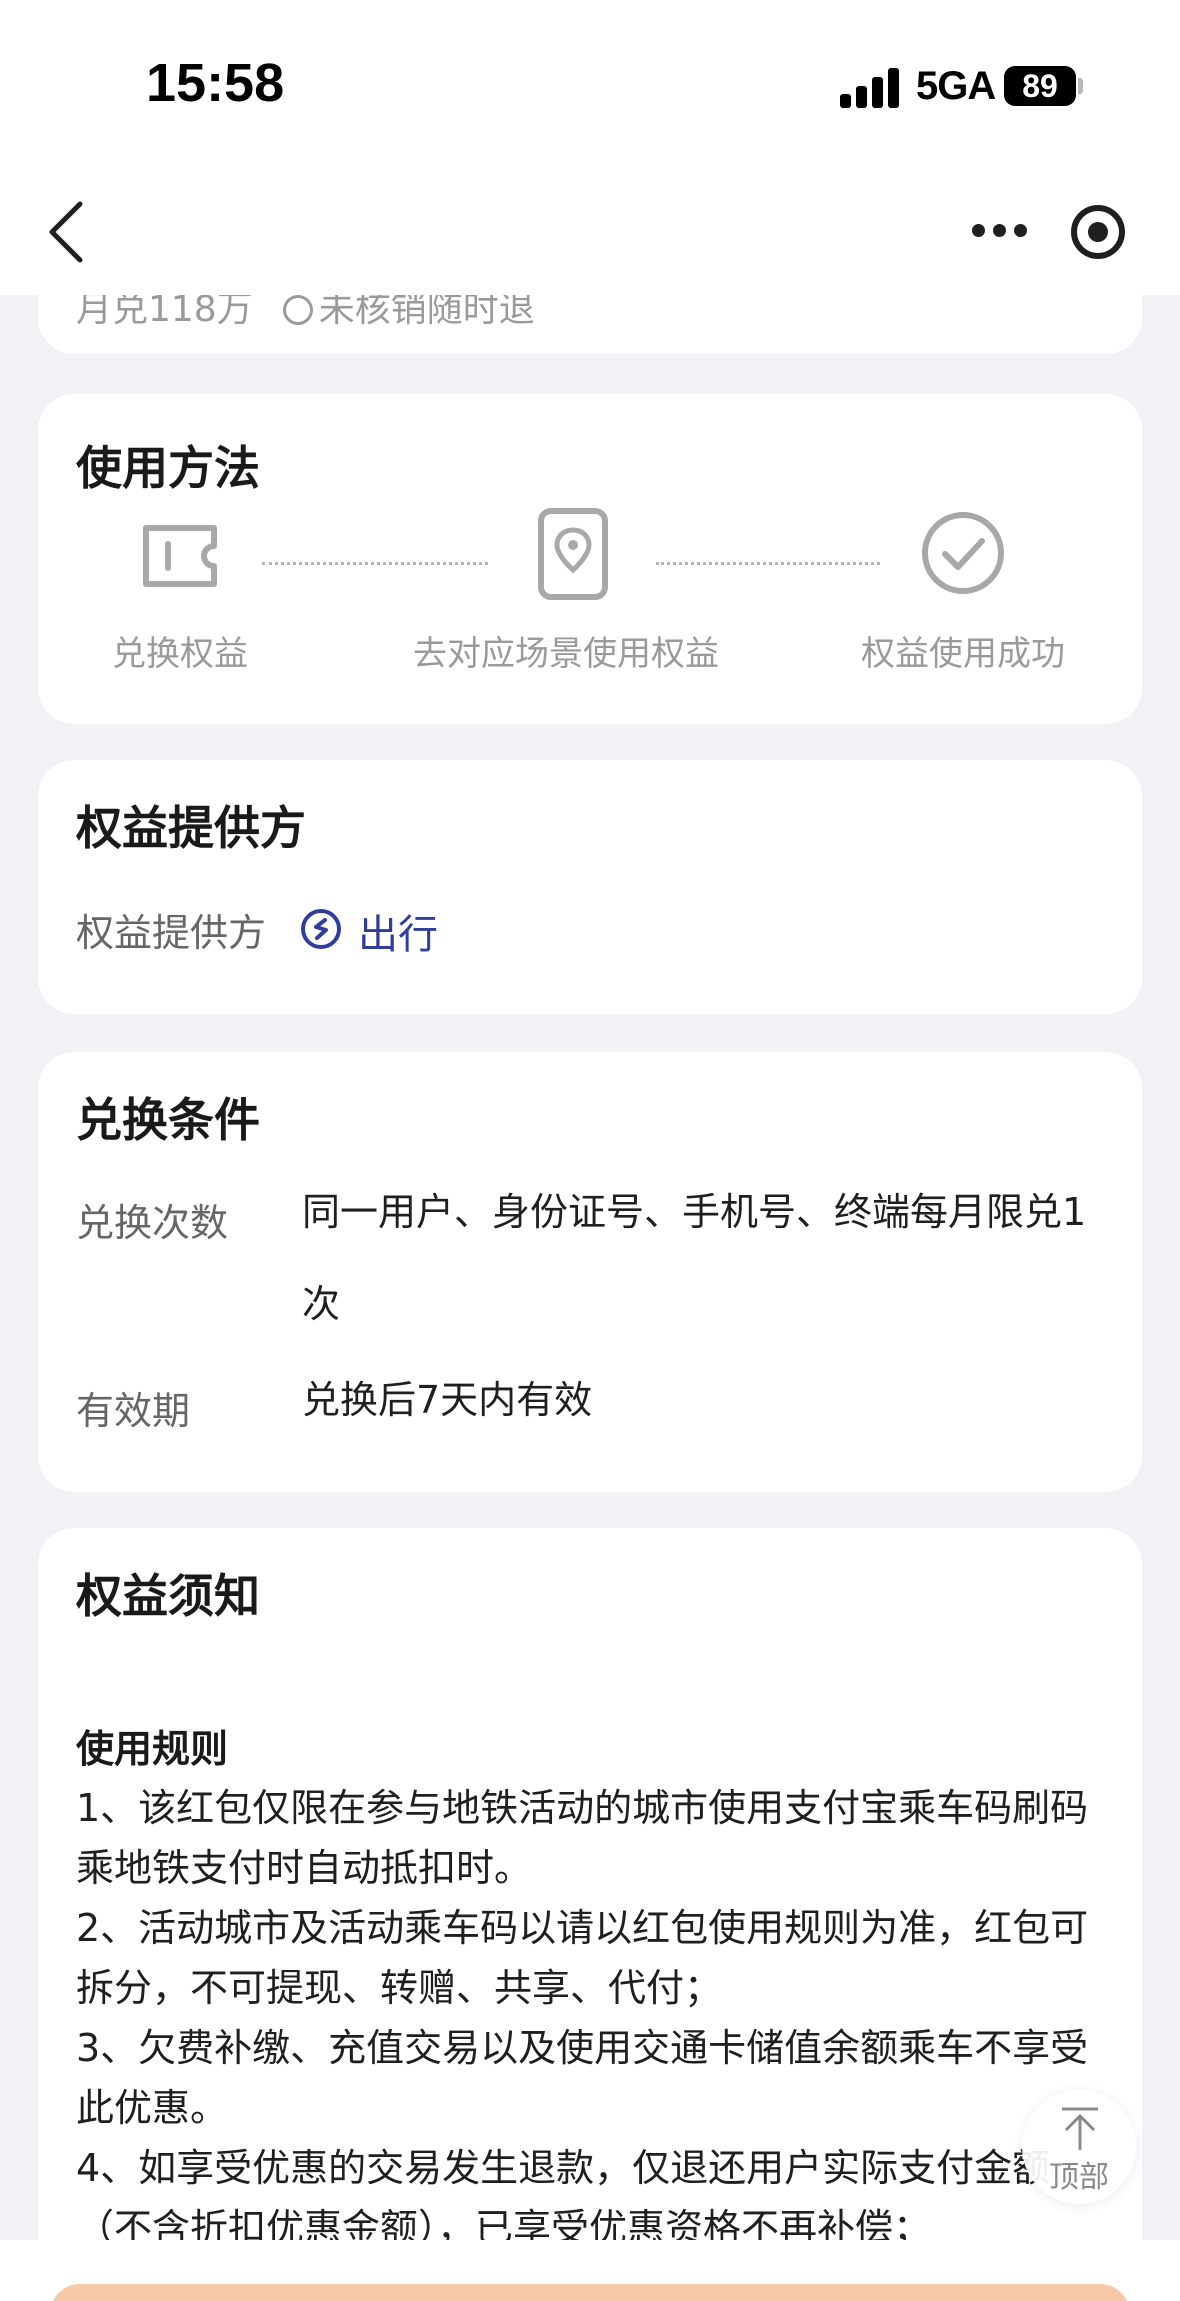  What do you see at coordinates (1040, 86) in the screenshot?
I see `battery-icon: 89` at bounding box center [1040, 86].